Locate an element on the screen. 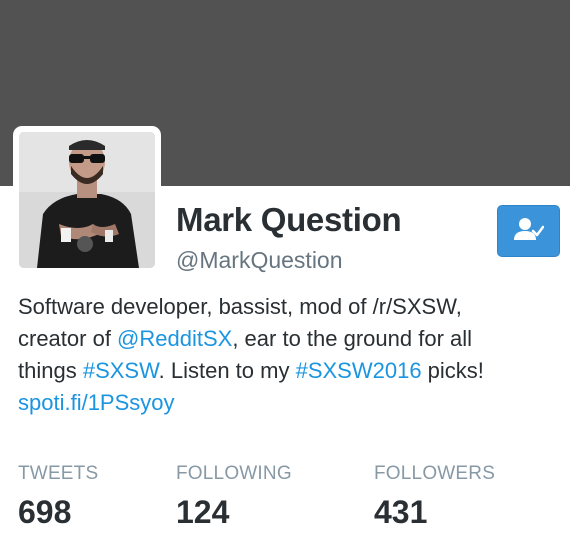  profile-stats: TWEETS 698 FOLLOWING 124 FOLLOWERS 431 is located at coordinates (288, 497).